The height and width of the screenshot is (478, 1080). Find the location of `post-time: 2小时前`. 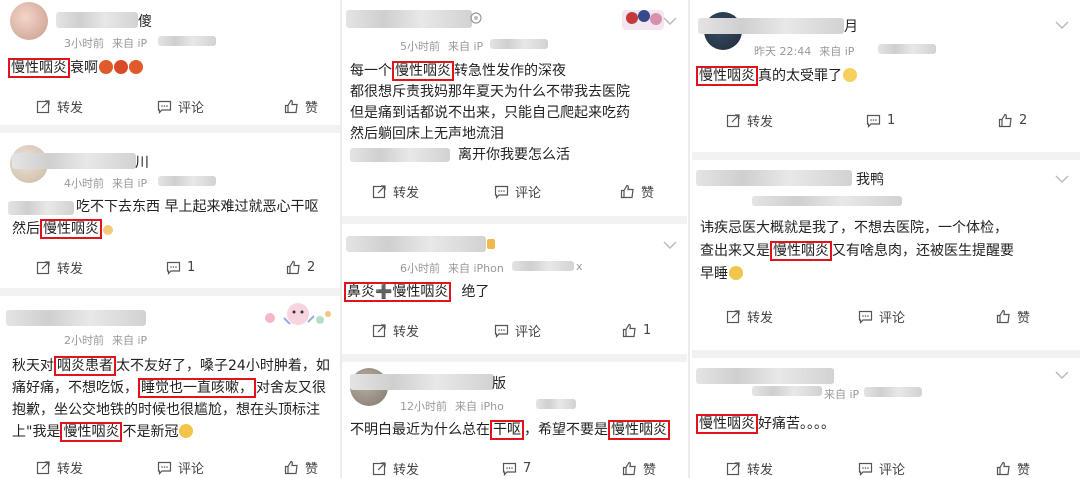

post-time: 2小时前 is located at coordinates (84, 340).